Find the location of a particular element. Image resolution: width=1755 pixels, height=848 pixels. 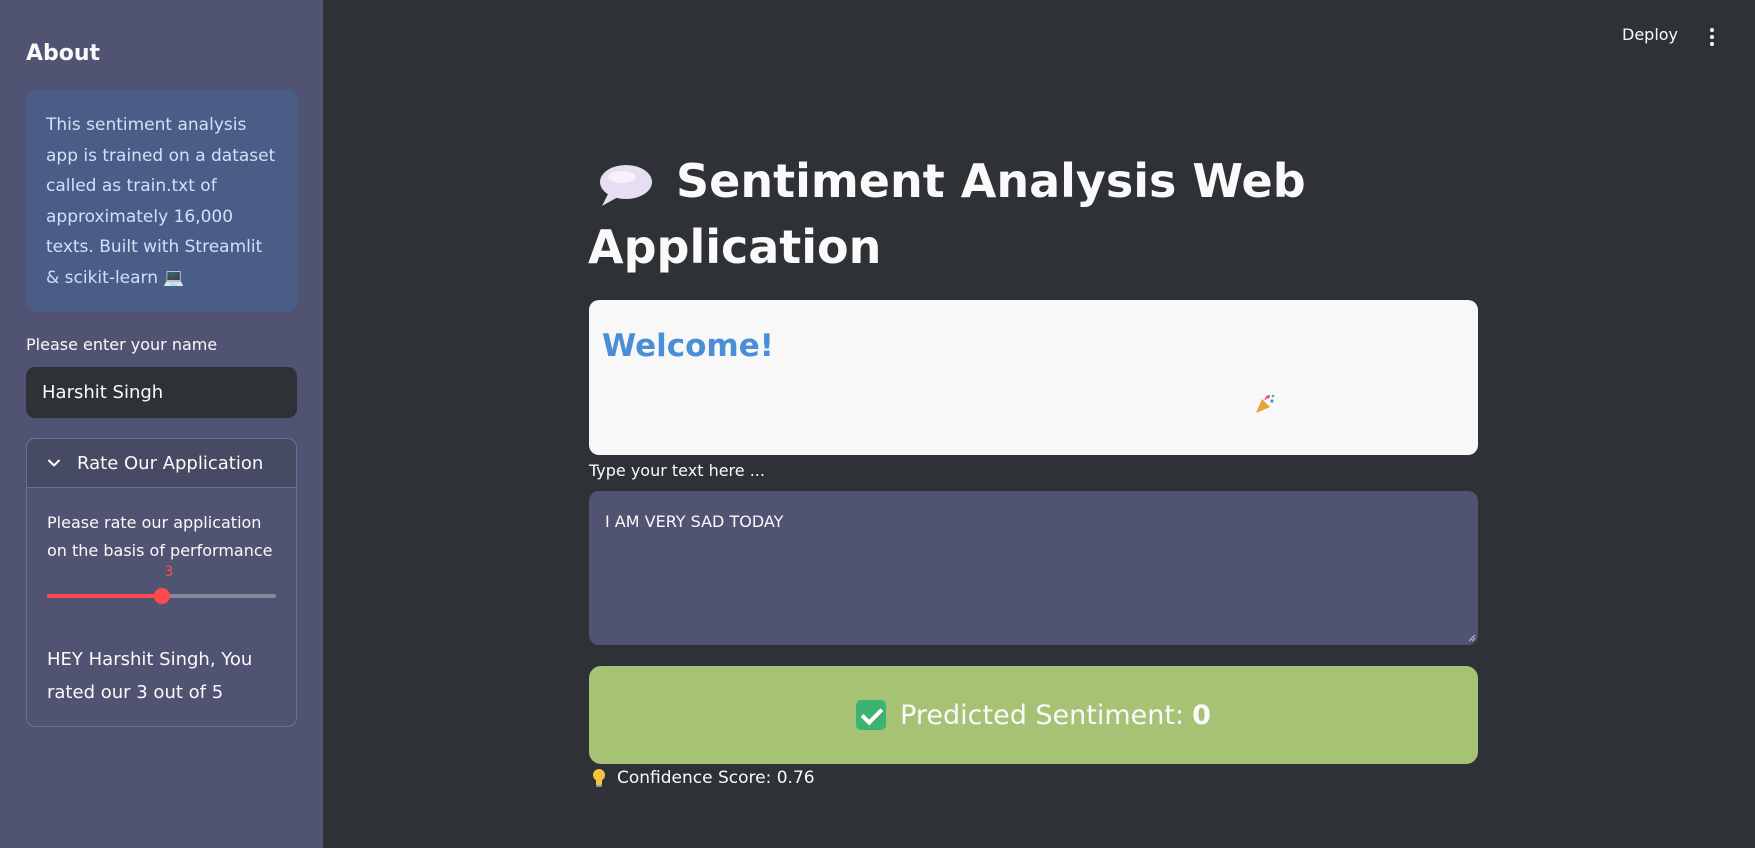

name-label: Please enter your name is located at coordinates (122, 344).